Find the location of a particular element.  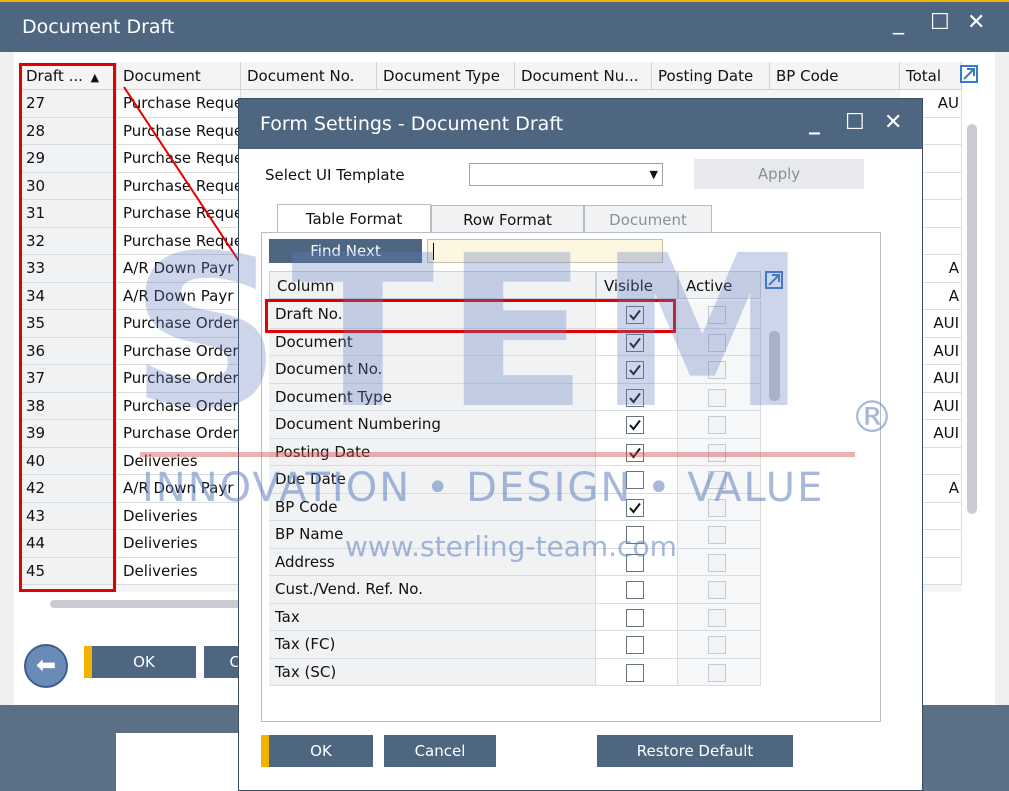

find-input is located at coordinates (545, 251).